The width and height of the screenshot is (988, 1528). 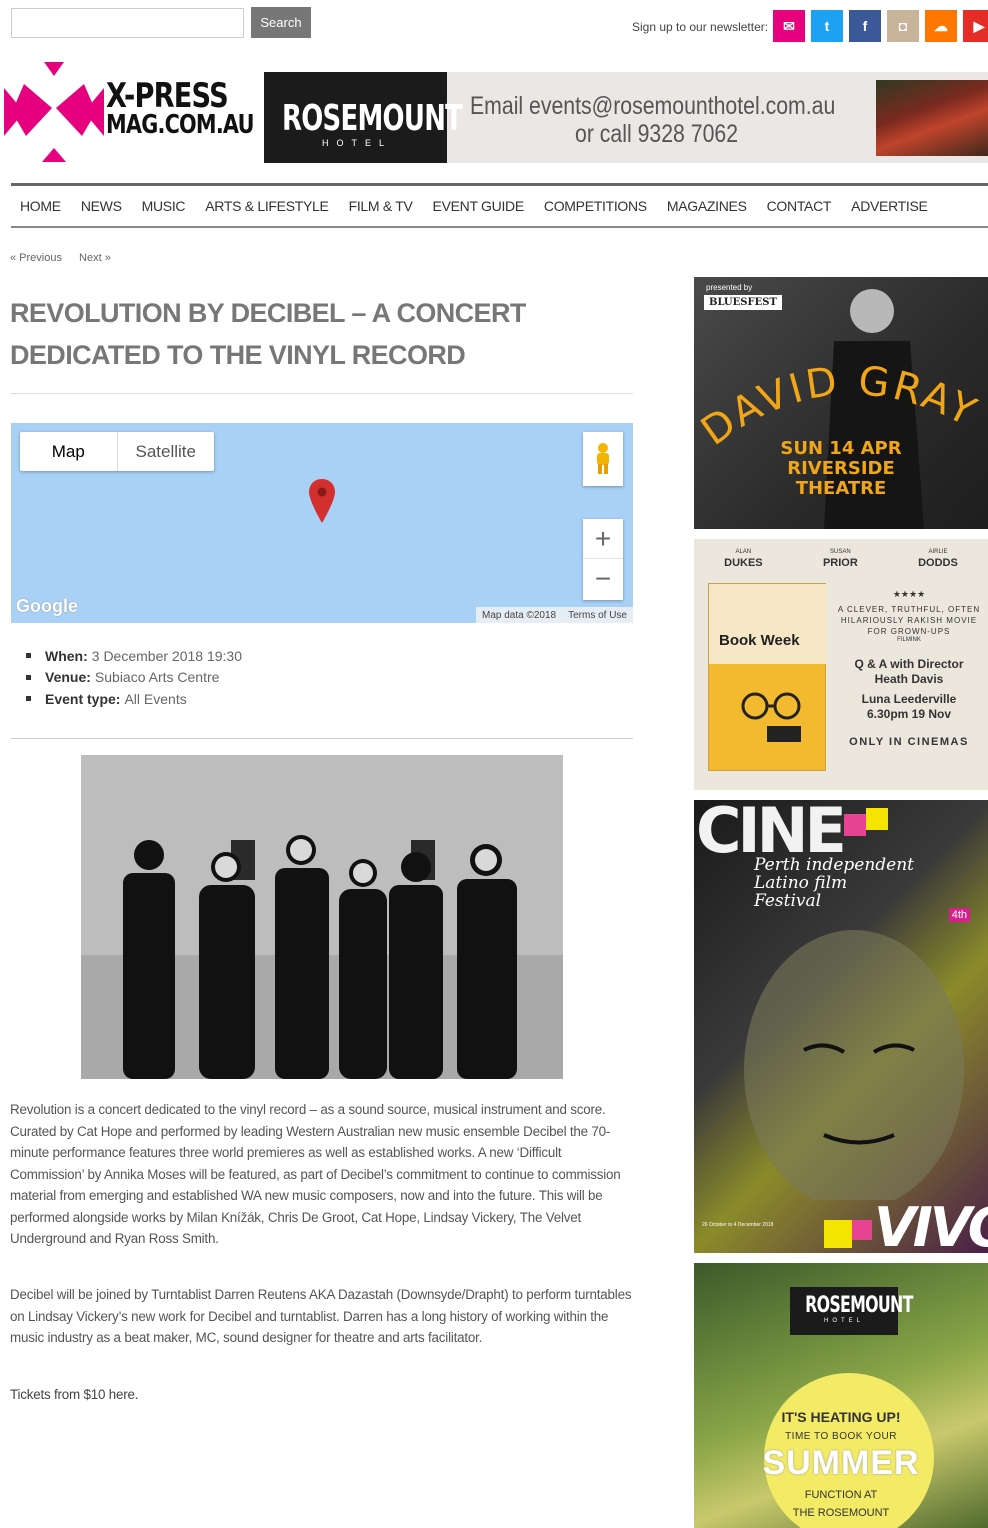 What do you see at coordinates (267, 206) in the screenshot?
I see `nav-item-arts-lifestyle: ARTS & LIFESTYLE` at bounding box center [267, 206].